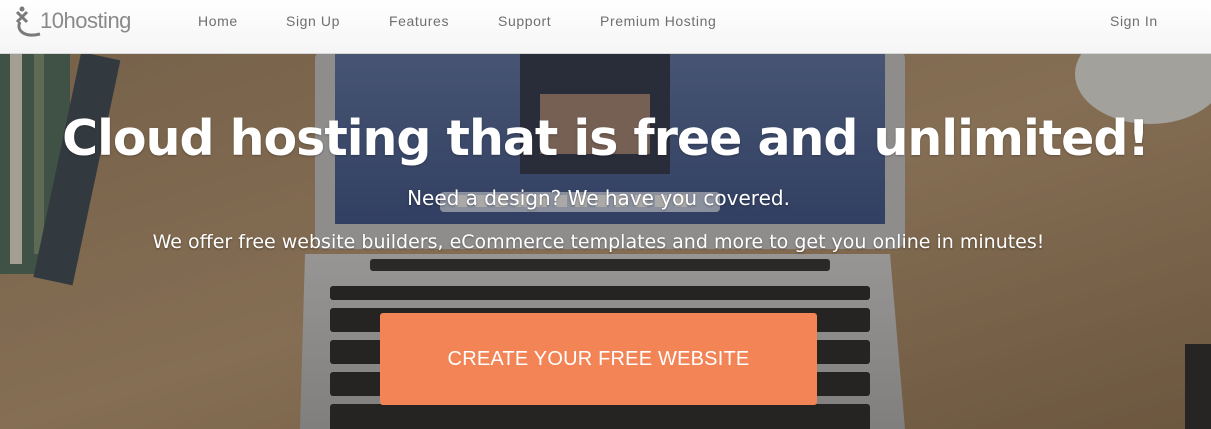  Describe the element at coordinates (658, 21) in the screenshot. I see `nav-premium-hosting-link: Premium Hosting` at that location.